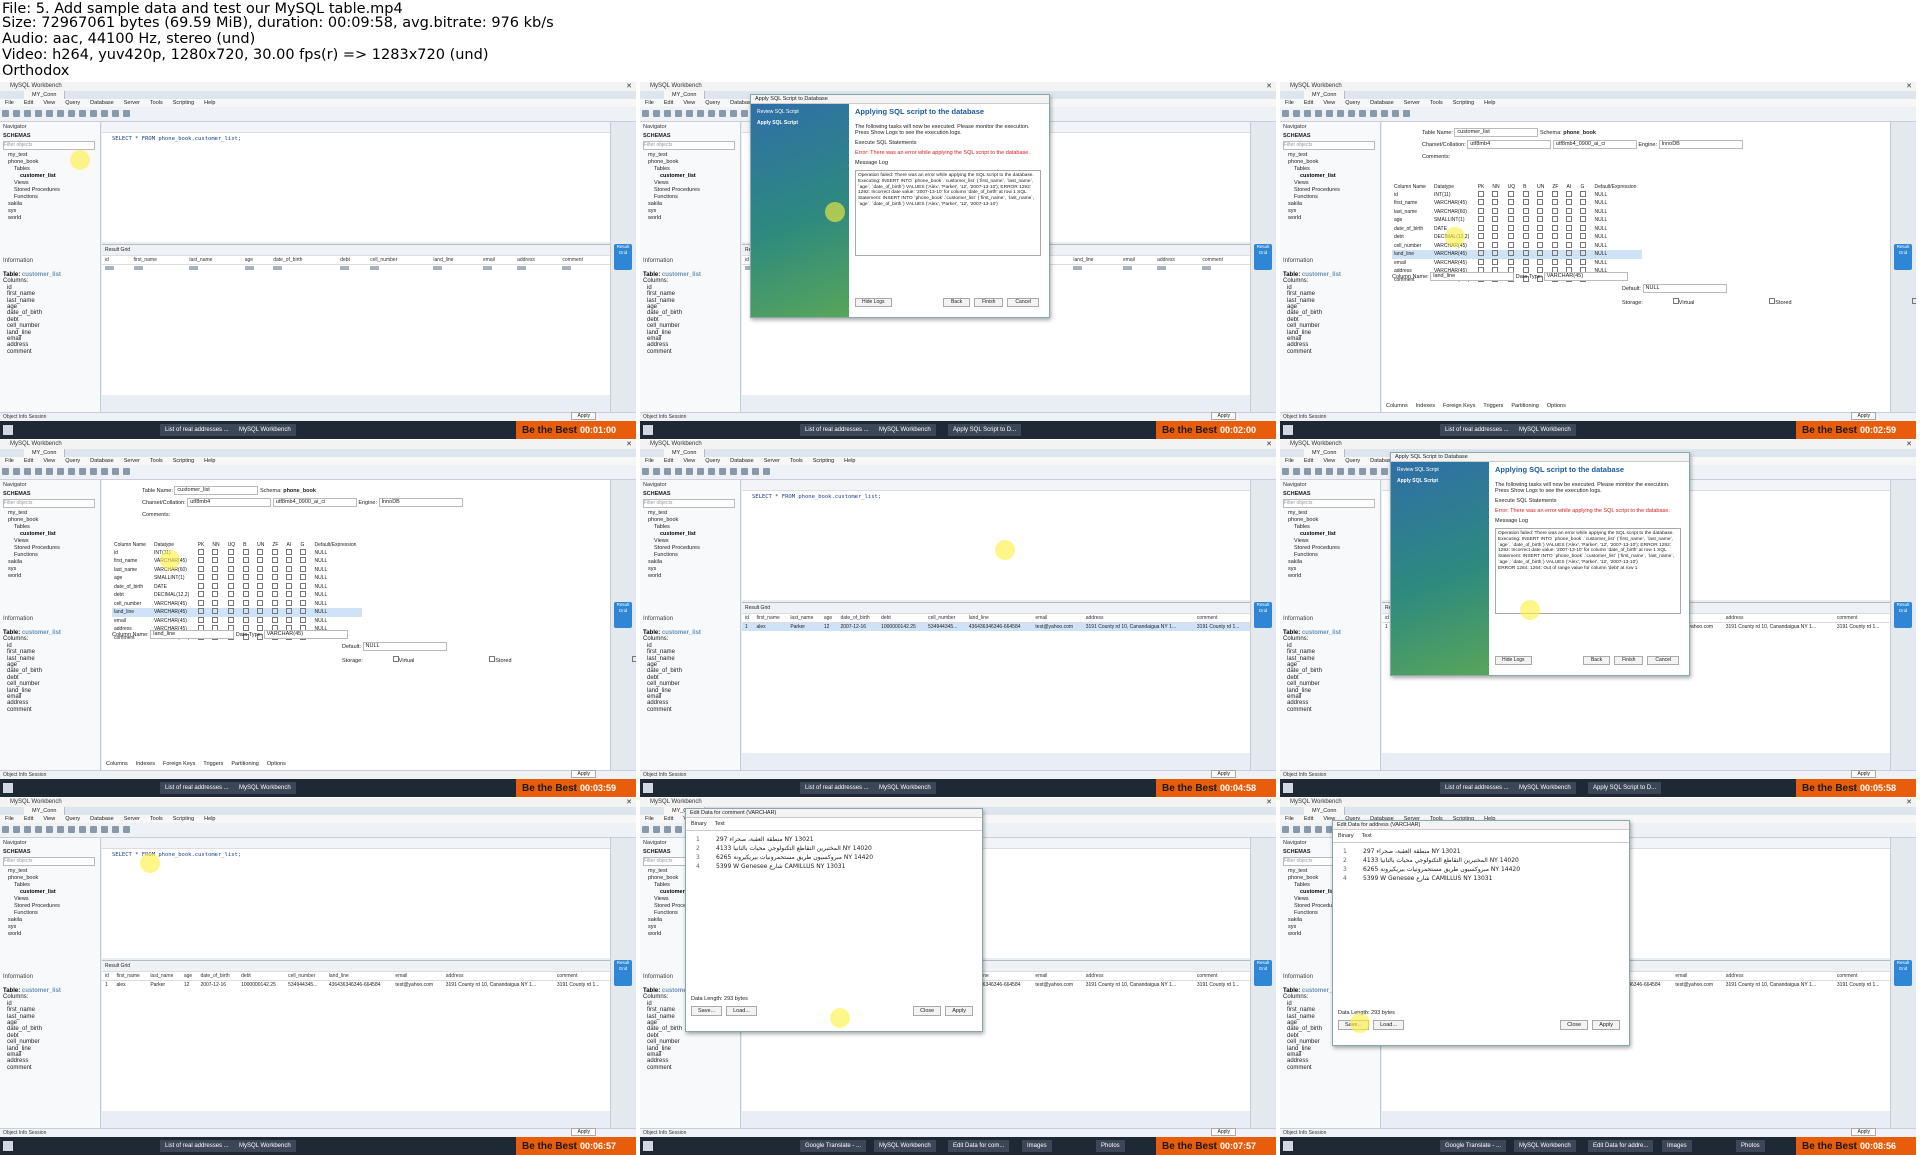 This screenshot has height=1155, width=1920. I want to click on filter-input: Filter objects, so click(1329, 145).